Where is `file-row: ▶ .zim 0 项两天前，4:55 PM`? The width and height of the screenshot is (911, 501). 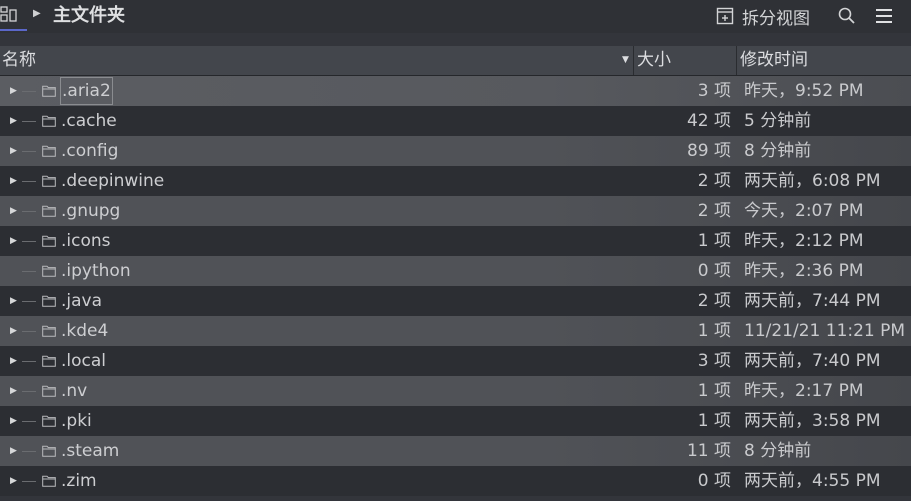
file-row: ▶ .zim 0 项两天前，4:55 PM is located at coordinates (455, 481).